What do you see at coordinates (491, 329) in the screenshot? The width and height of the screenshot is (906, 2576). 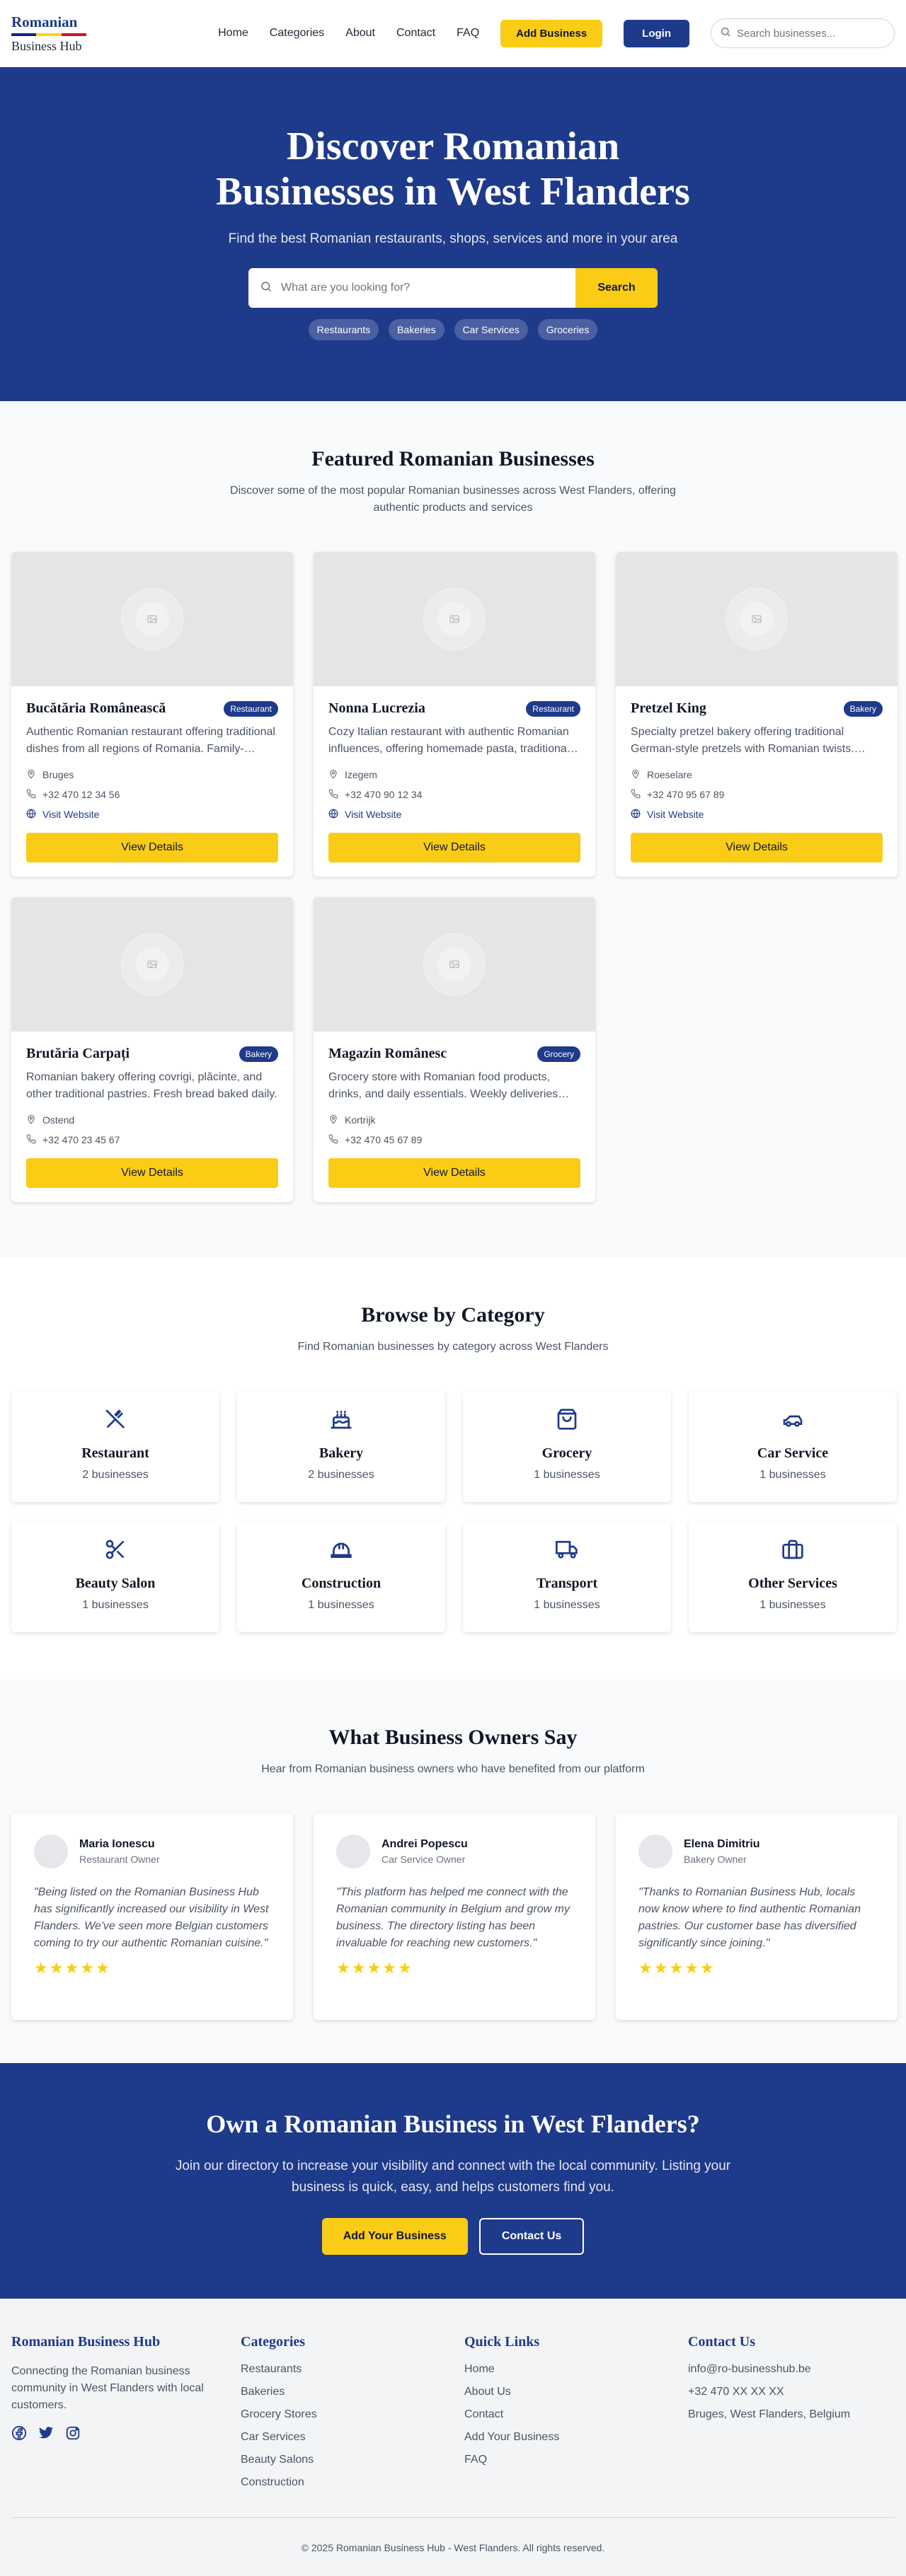 I see `chip-car-services: Car Services` at bounding box center [491, 329].